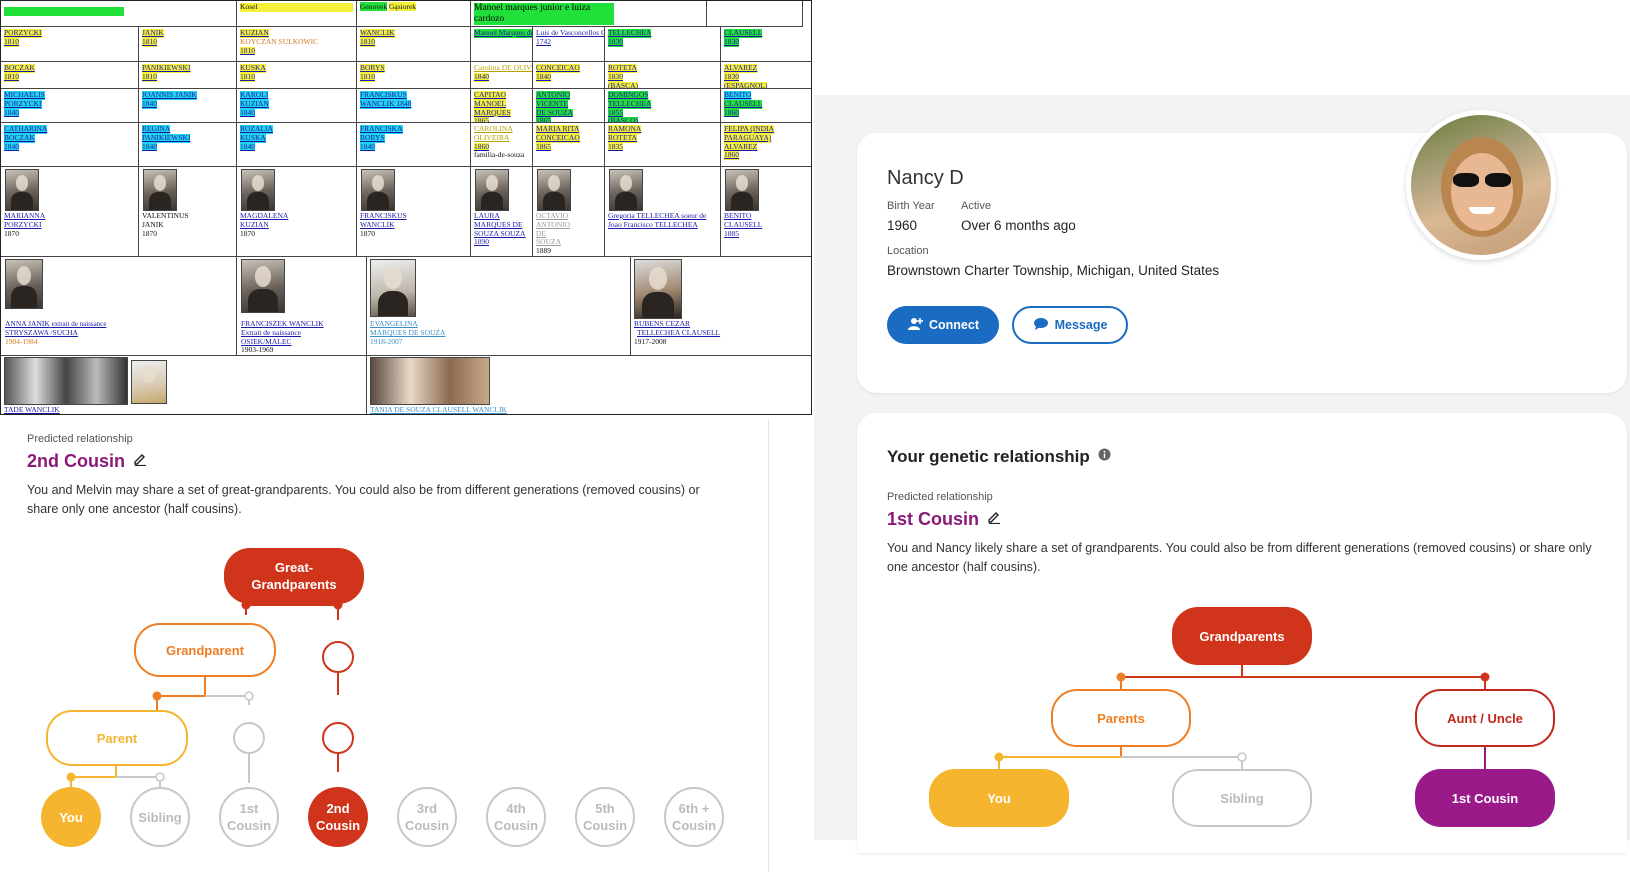  Describe the element at coordinates (296, 7) in the screenshot. I see `cell-text: Kosel` at that location.